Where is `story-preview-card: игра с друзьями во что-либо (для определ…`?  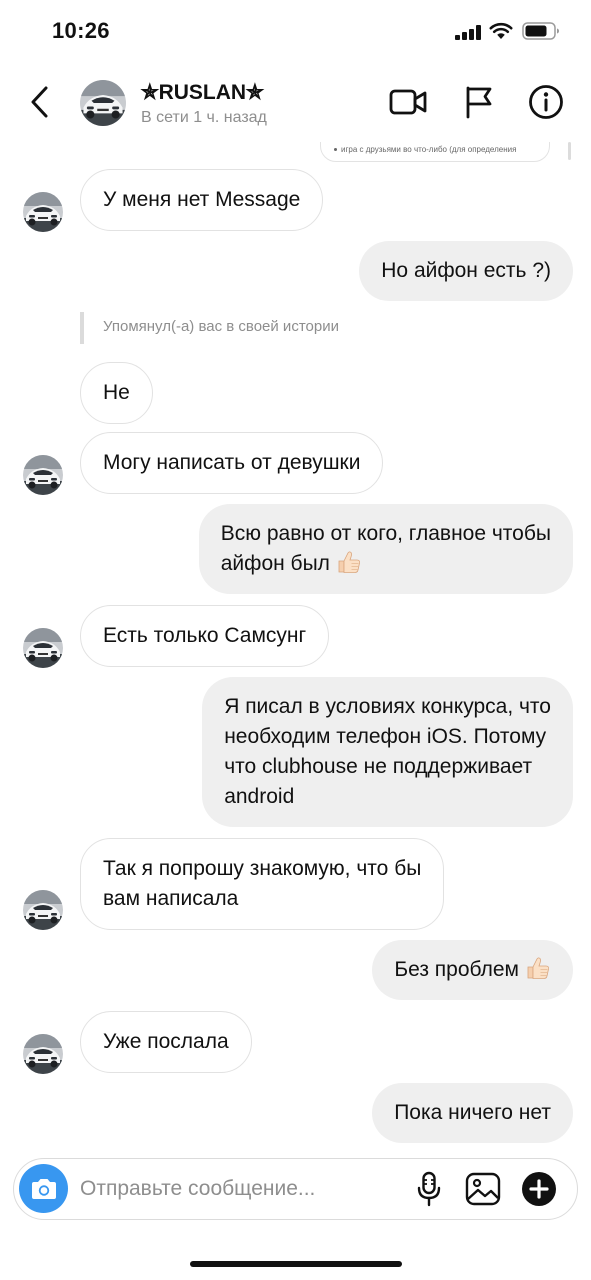
story-preview-card: игра с друзьями во что-либо (для определ… is located at coordinates (435, 152).